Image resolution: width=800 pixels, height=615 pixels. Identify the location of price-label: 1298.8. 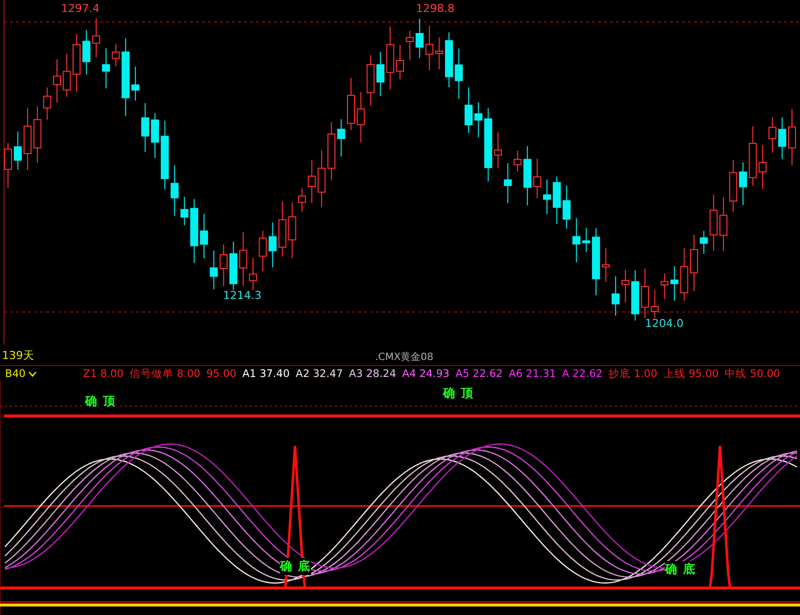
(435, 9).